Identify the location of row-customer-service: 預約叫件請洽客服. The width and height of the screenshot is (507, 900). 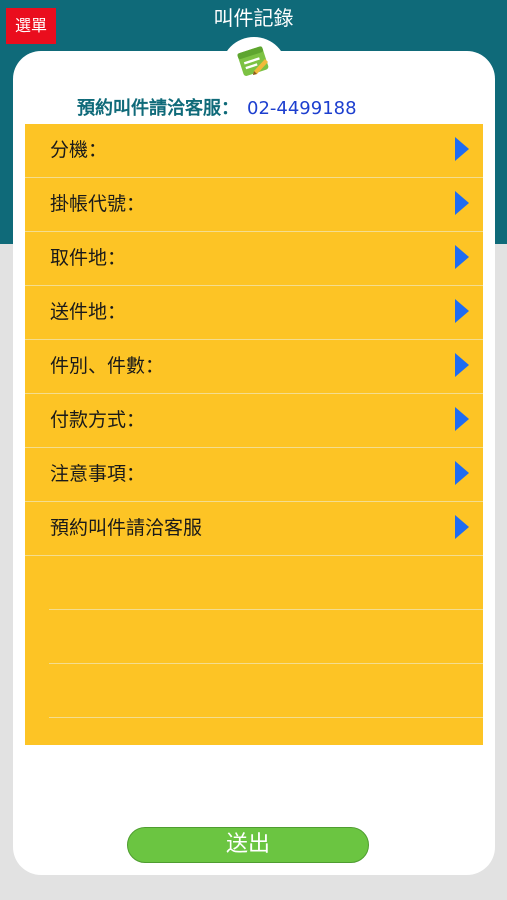
(254, 528).